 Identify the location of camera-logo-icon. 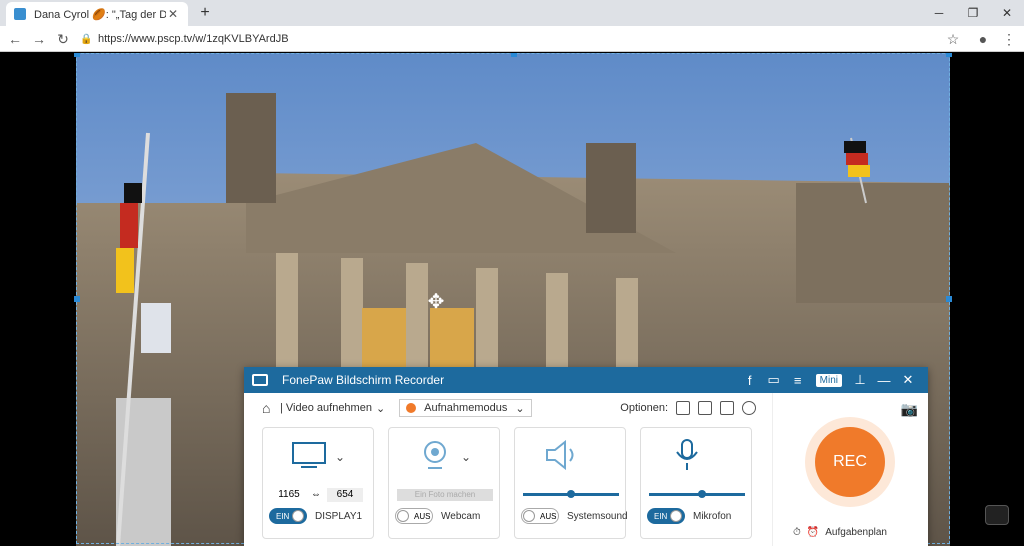
(260, 380).